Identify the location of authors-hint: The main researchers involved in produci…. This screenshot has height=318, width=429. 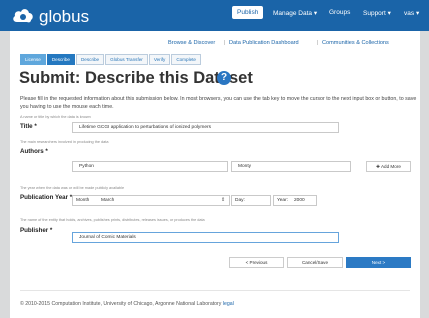
(64, 142).